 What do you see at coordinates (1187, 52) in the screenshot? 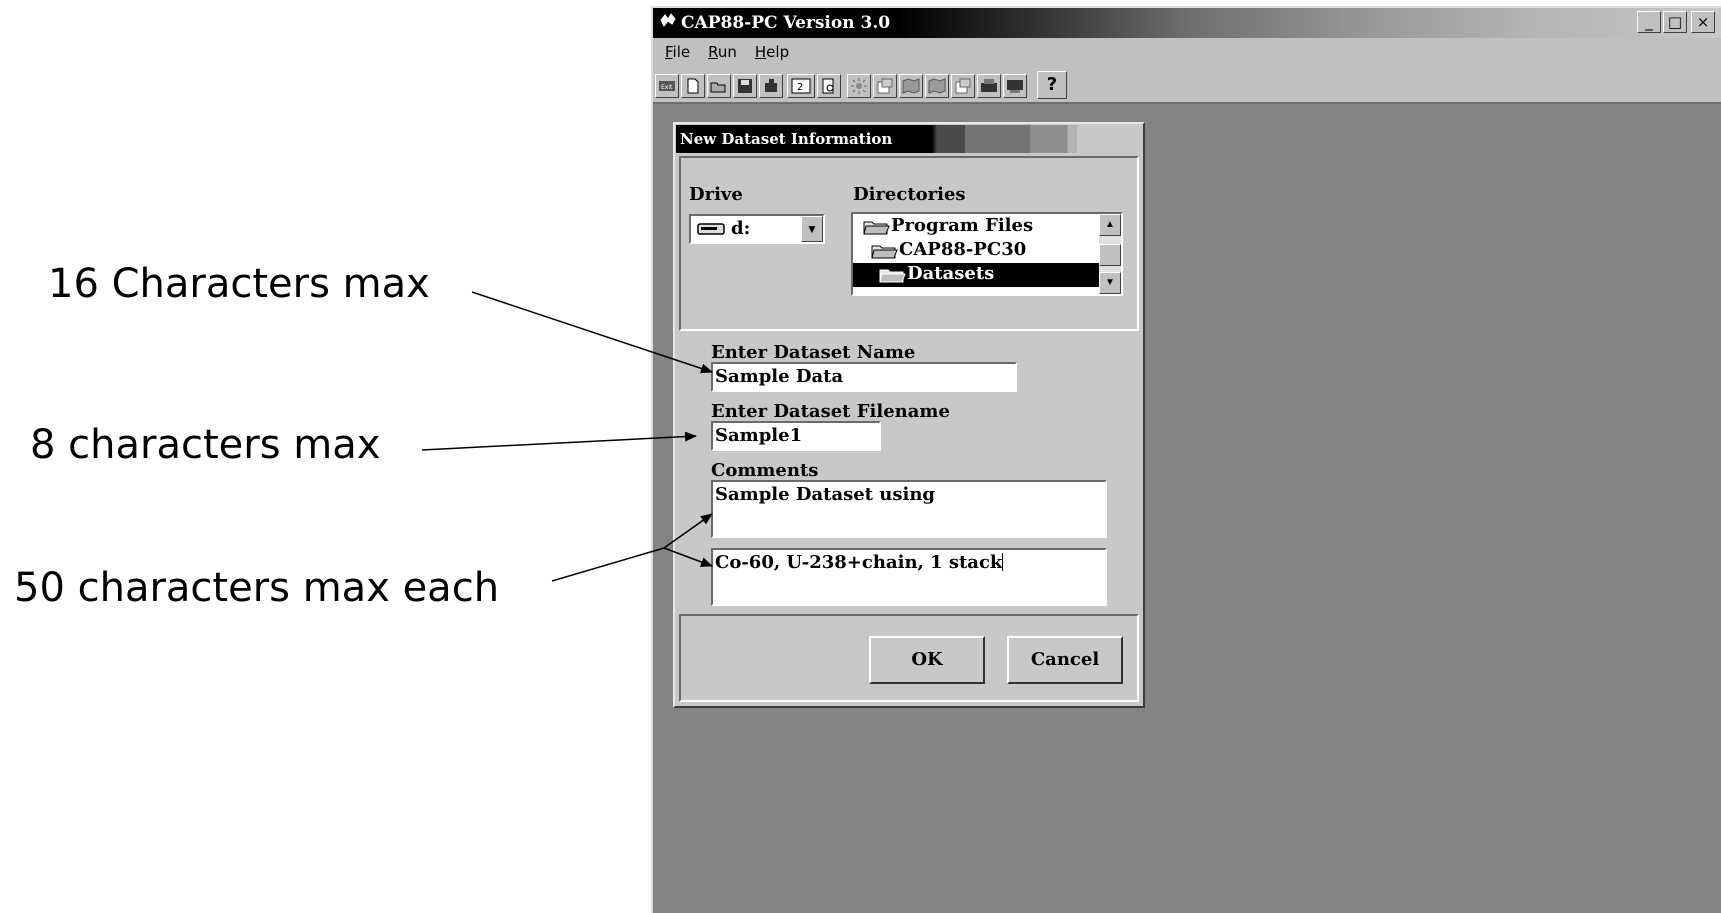
I see `menu-bar: File Run Help` at bounding box center [1187, 52].